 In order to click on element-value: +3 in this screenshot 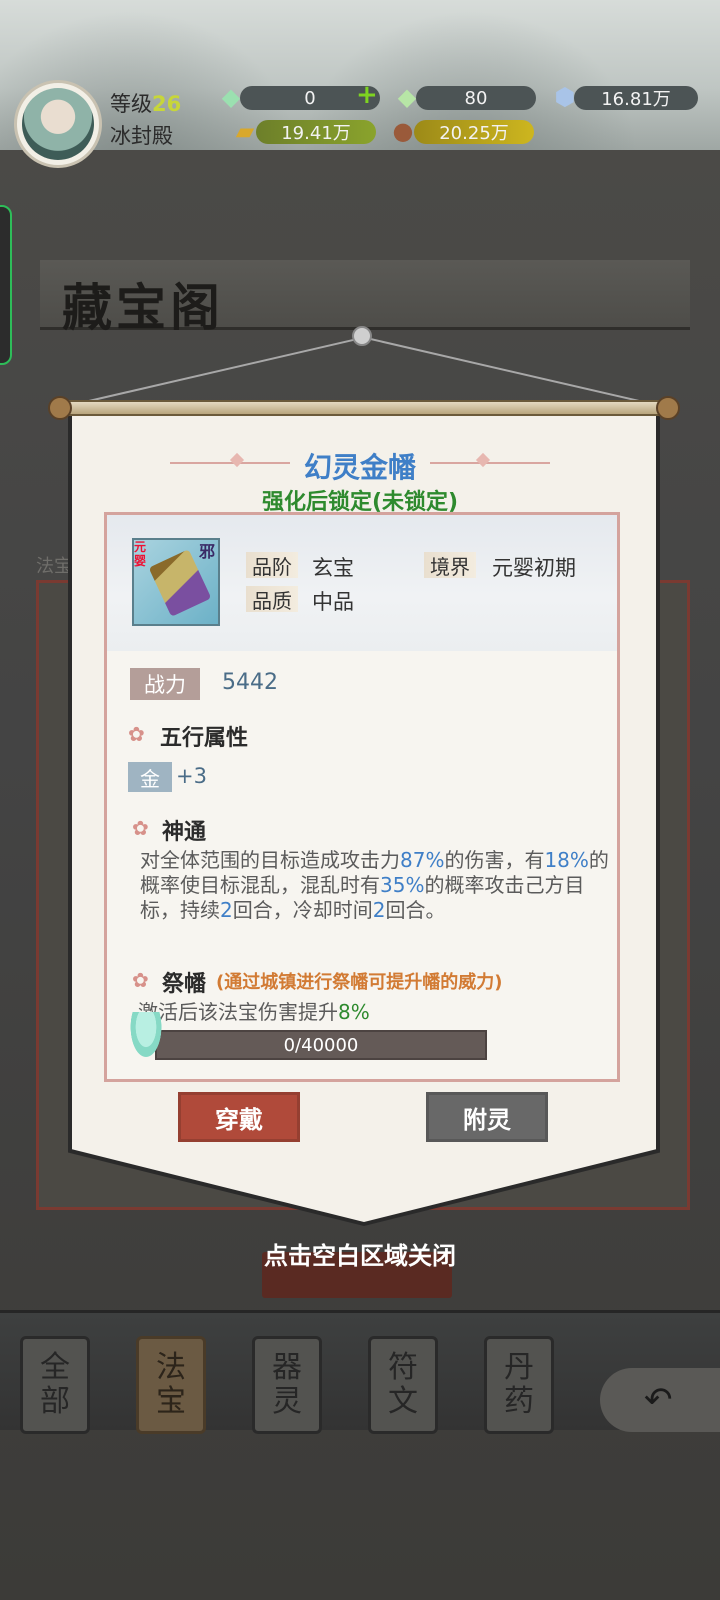, I will do `click(191, 776)`.